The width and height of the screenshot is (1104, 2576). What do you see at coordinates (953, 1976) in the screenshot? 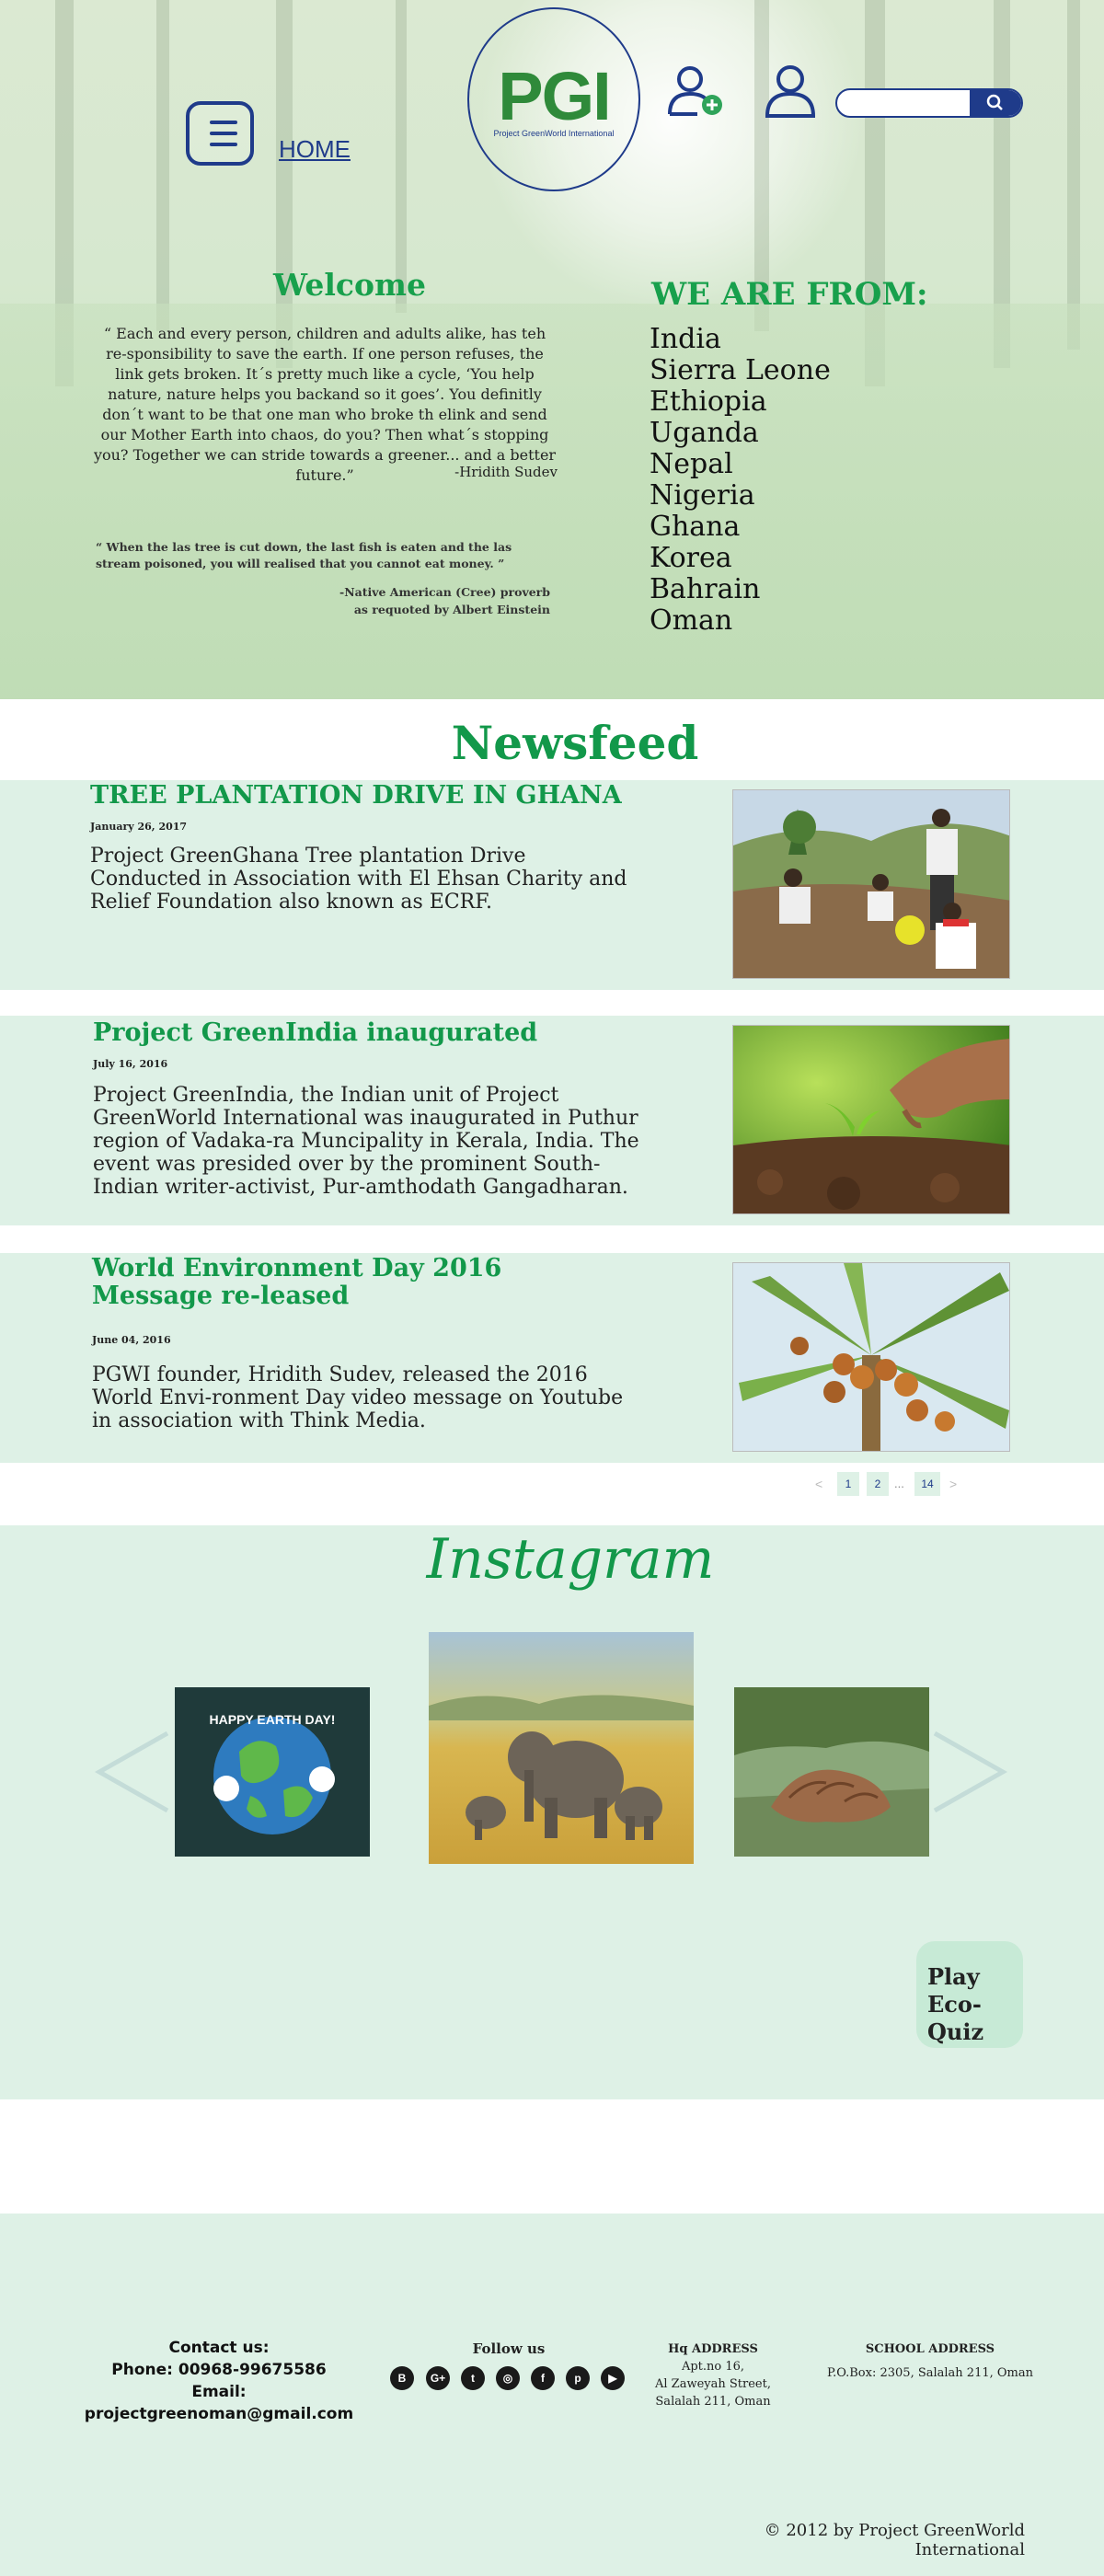
I see `quiz-label-line: Play` at bounding box center [953, 1976].